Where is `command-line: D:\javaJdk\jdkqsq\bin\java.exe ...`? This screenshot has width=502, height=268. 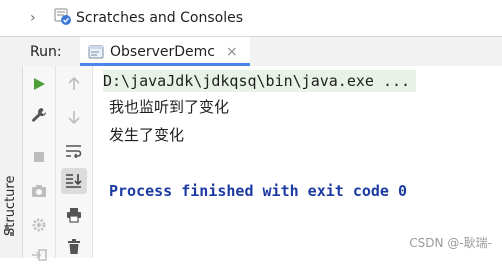
command-line: D:\javaJdk\jdkqsq\bin\java.exe ... is located at coordinates (260, 81).